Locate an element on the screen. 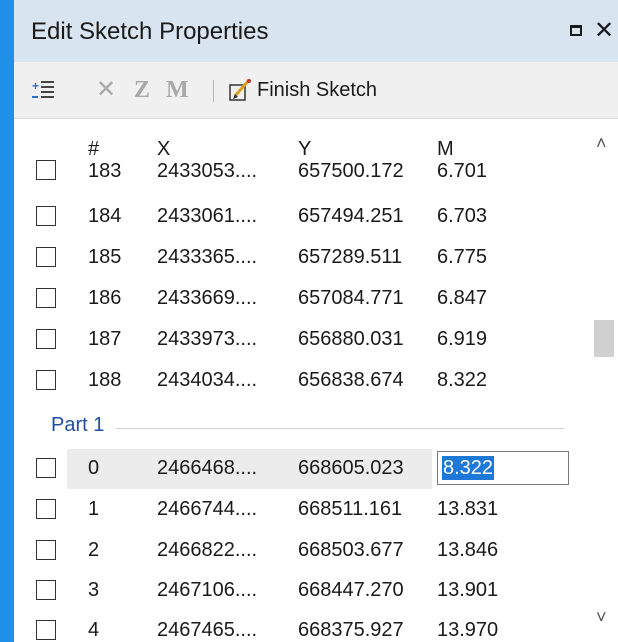  scrollbar-thumb is located at coordinates (604, 338).